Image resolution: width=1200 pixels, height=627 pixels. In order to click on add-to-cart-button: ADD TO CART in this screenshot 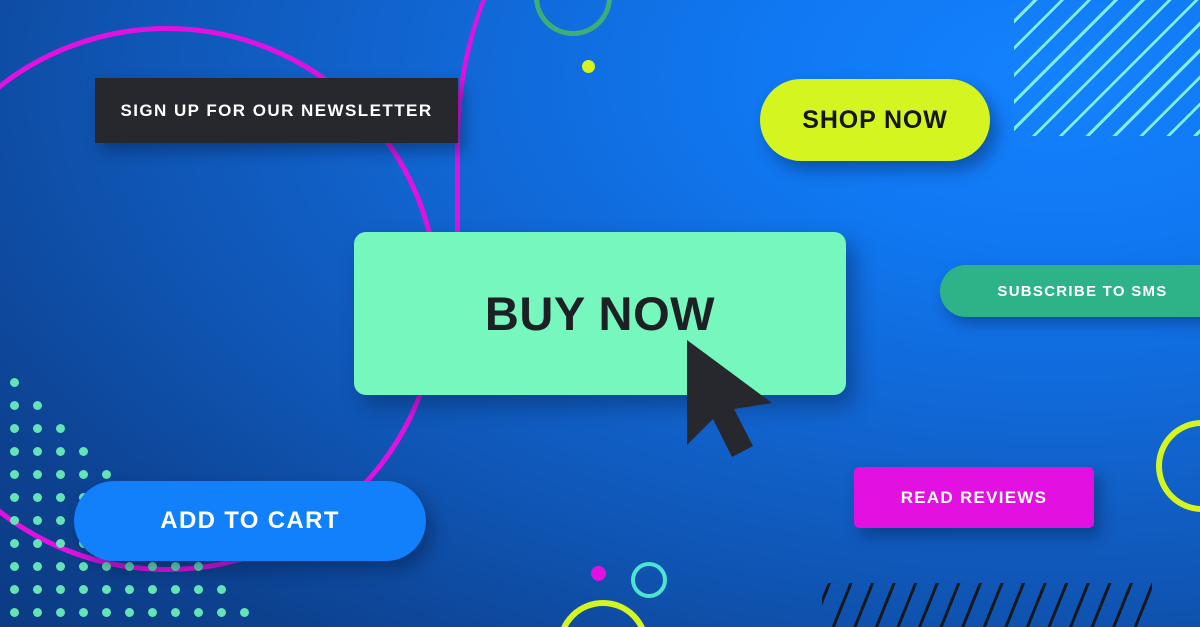, I will do `click(250, 521)`.